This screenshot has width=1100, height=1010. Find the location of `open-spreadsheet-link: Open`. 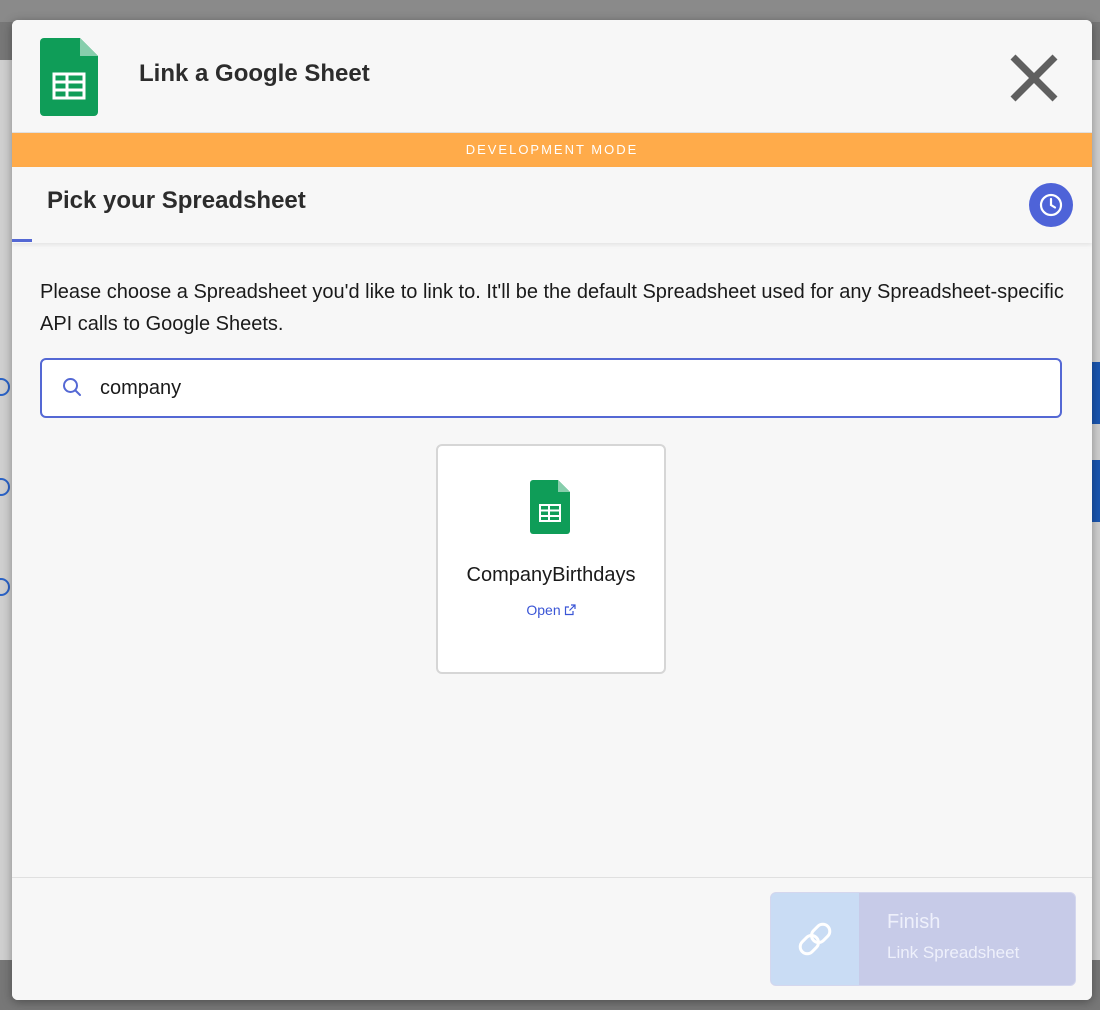

open-spreadsheet-link: Open is located at coordinates (551, 610).